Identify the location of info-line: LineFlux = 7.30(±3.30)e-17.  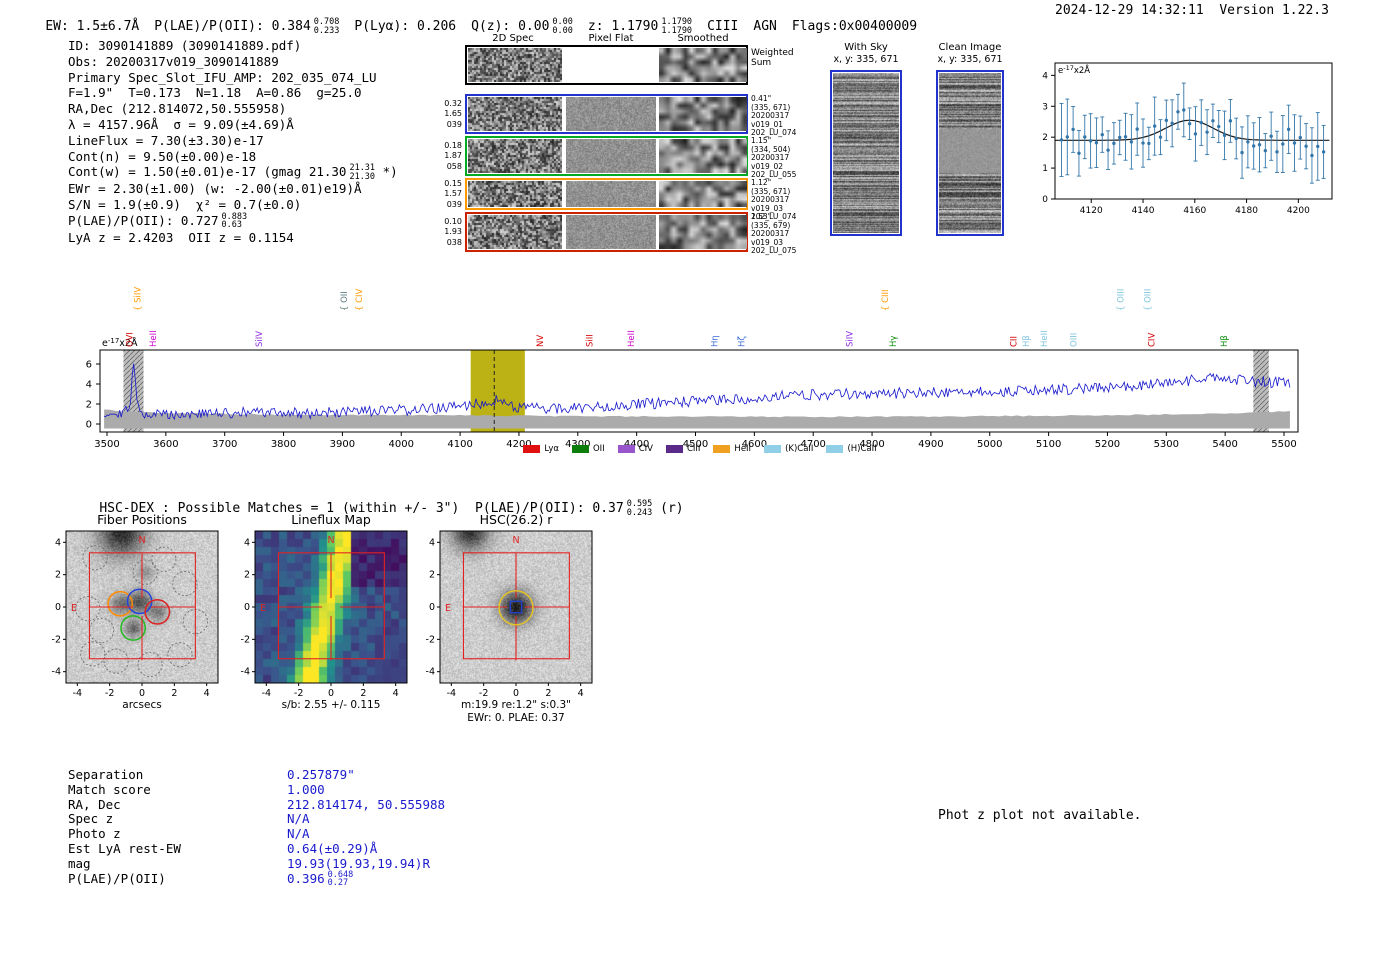
(233, 141).